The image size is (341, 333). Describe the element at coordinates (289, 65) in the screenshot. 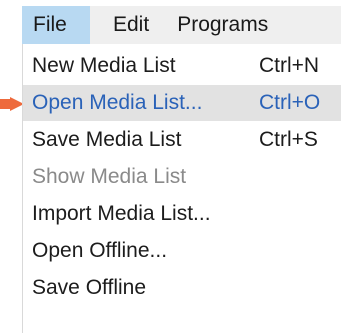

I see `menu-item-shortcut: Ctrl+N` at that location.